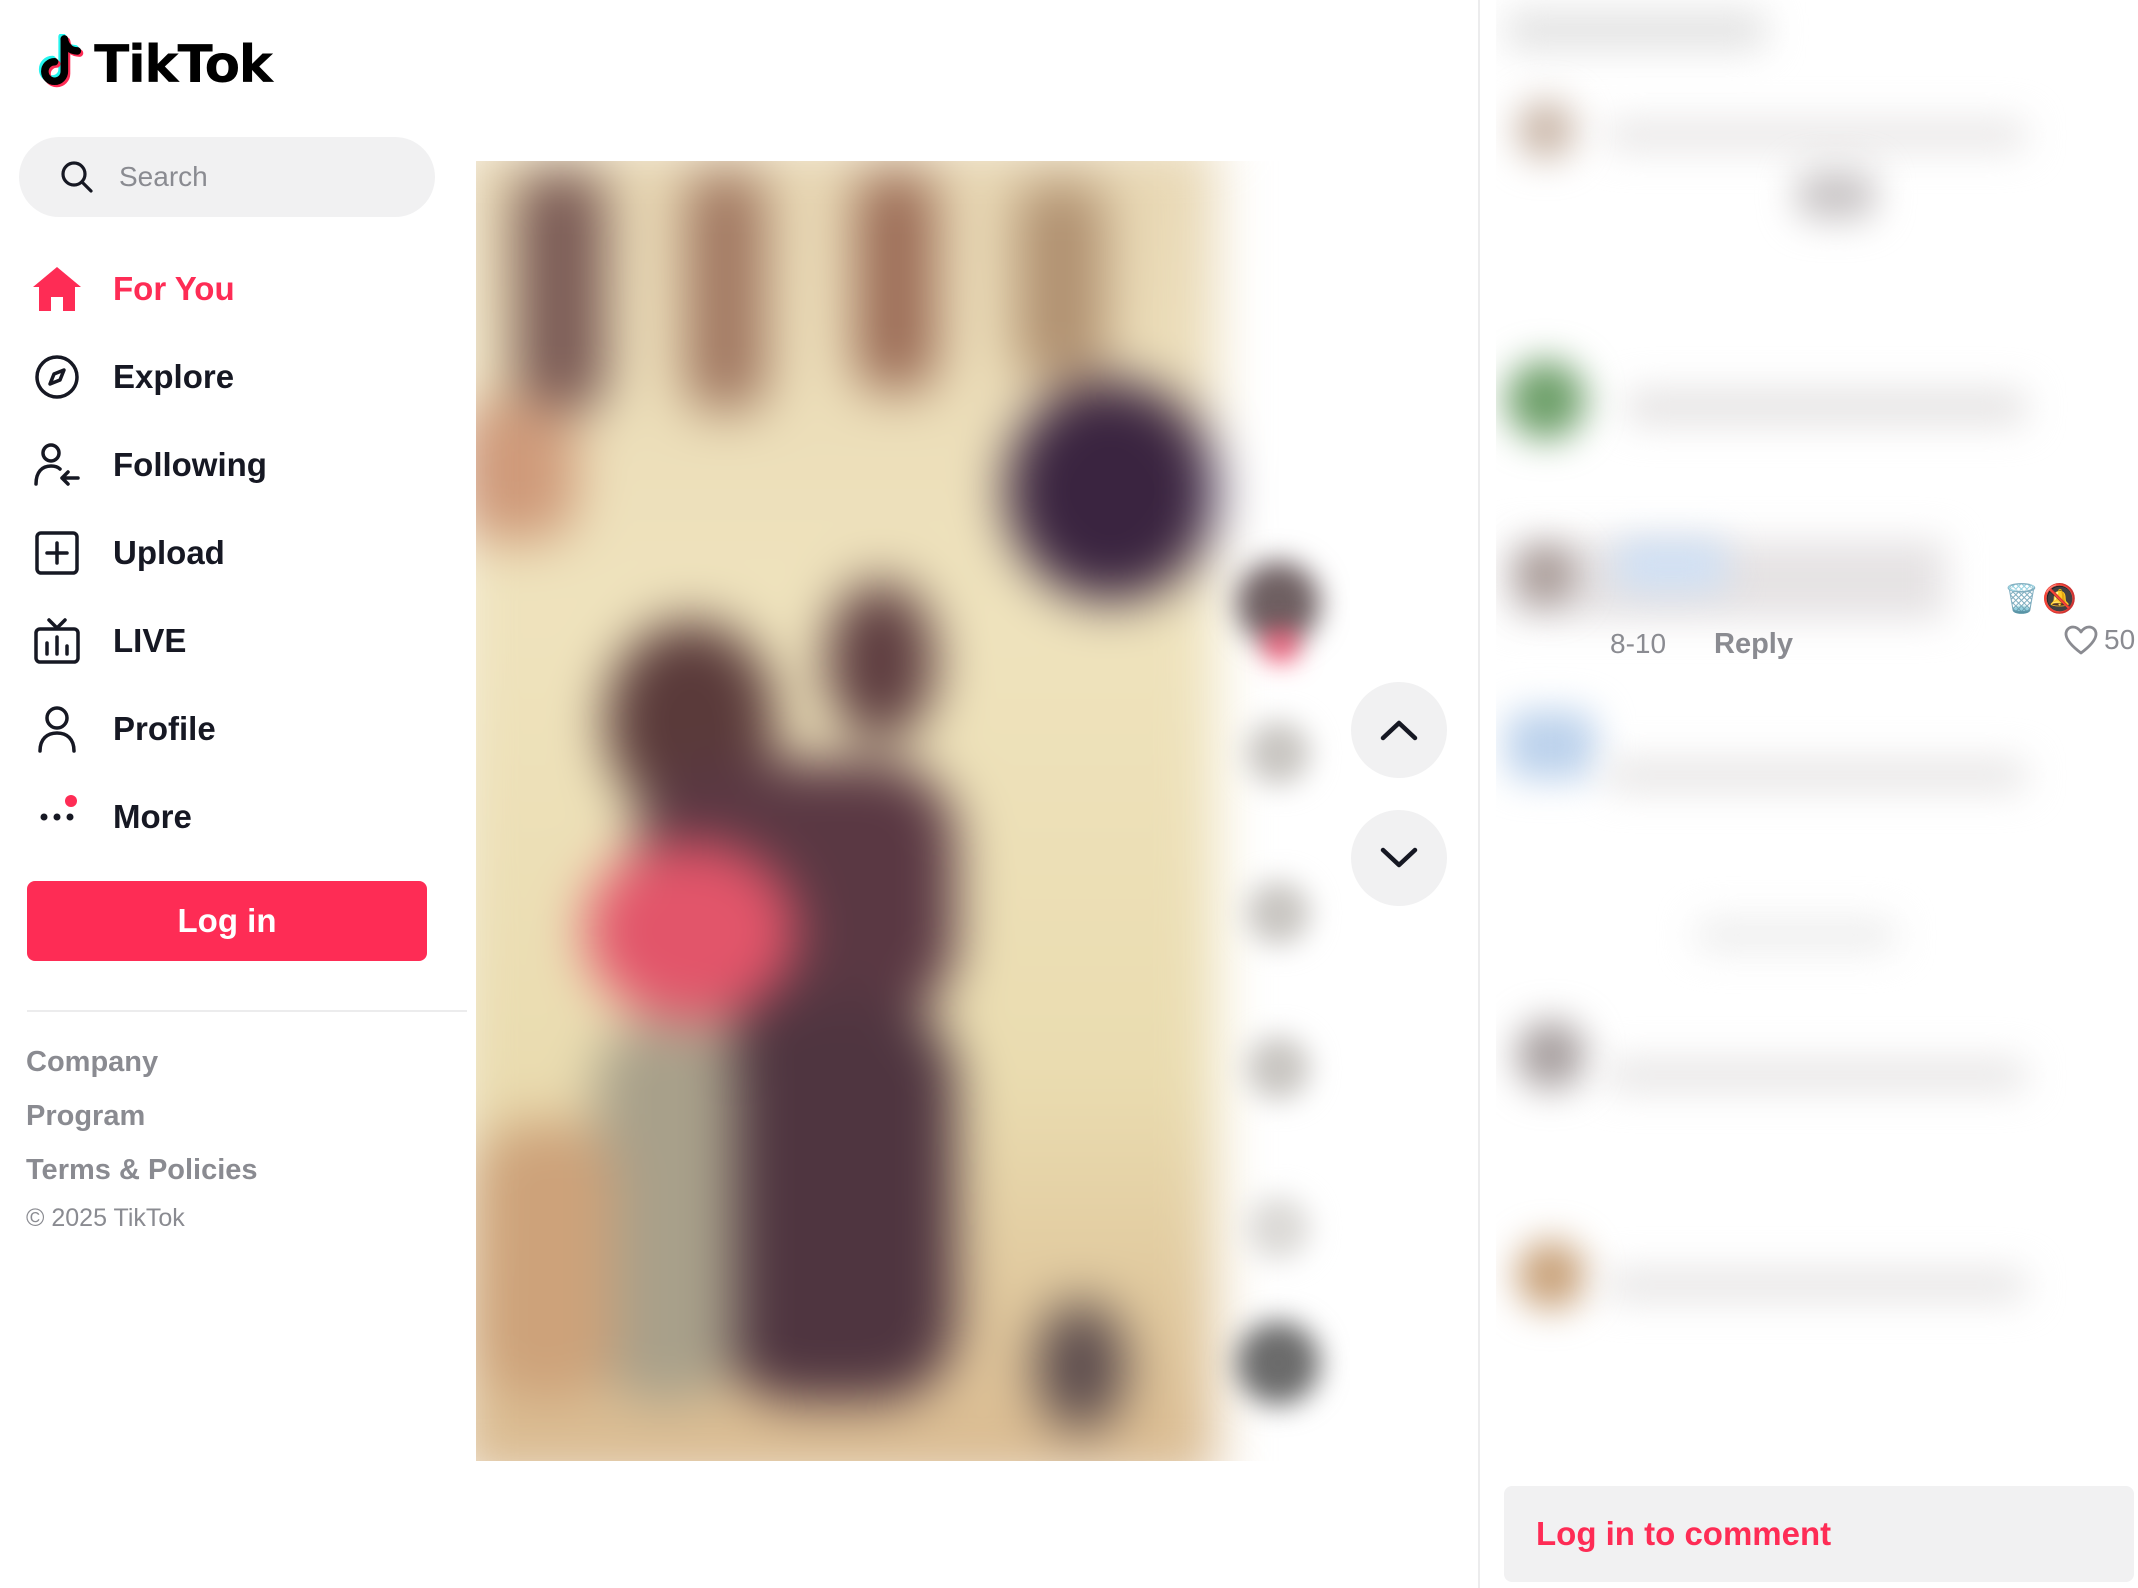  What do you see at coordinates (1638, 643) in the screenshot?
I see `comment-date: 8-10` at bounding box center [1638, 643].